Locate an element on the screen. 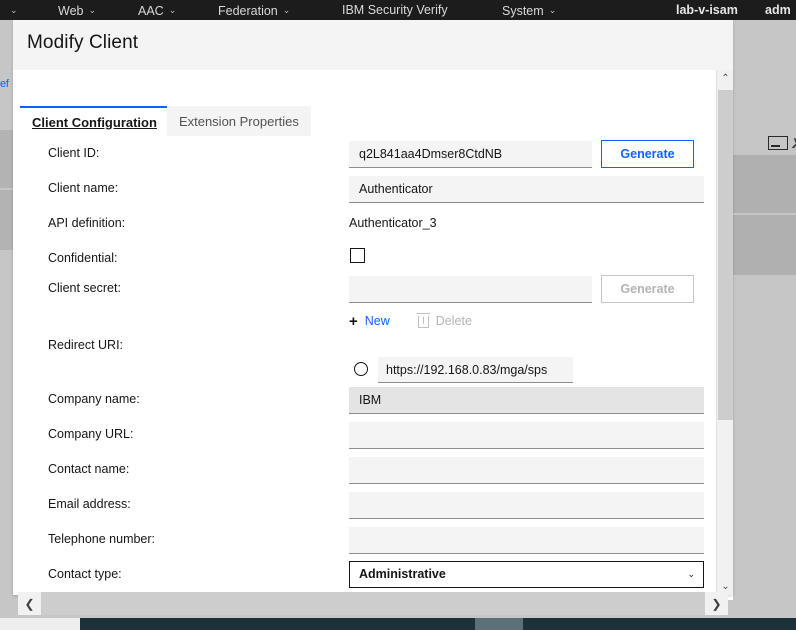  nav-item-web-label: Web is located at coordinates (71, 11).